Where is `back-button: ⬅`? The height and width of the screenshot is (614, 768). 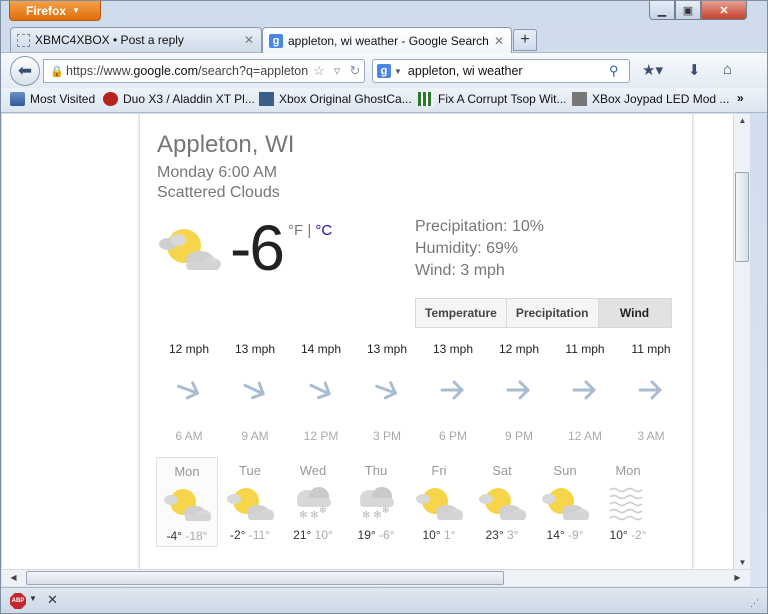
back-button: ⬅ is located at coordinates (25, 71).